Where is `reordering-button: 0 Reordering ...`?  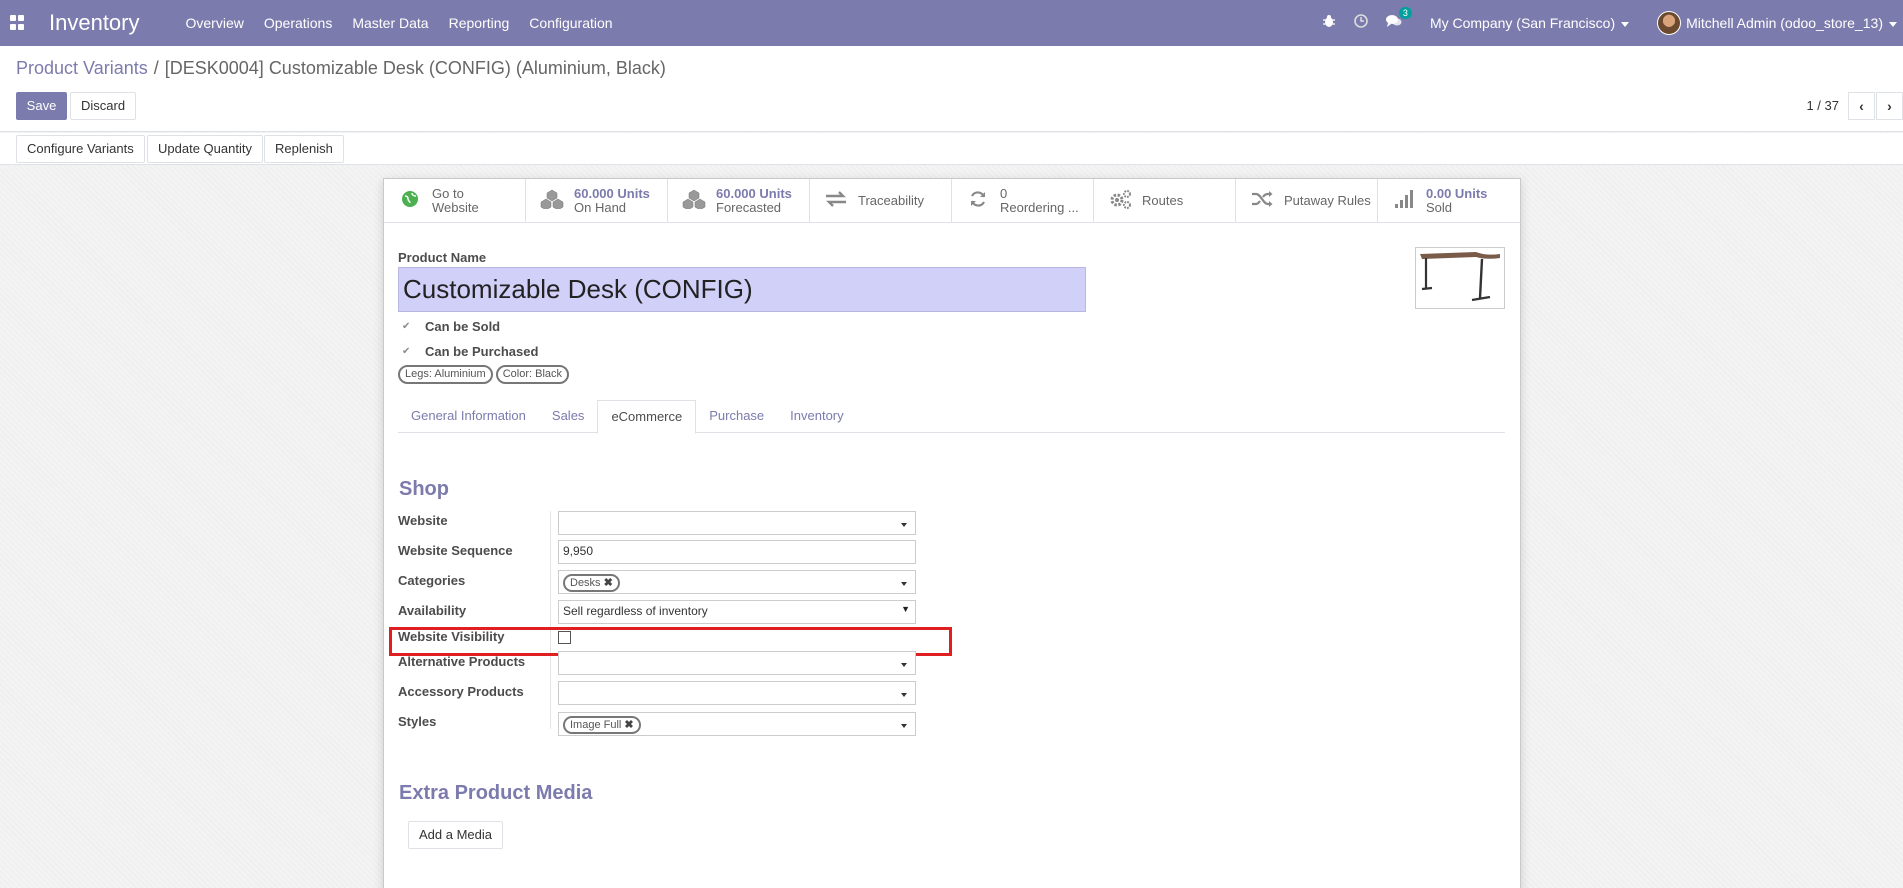
reordering-button: 0 Reordering ... is located at coordinates (1023, 201).